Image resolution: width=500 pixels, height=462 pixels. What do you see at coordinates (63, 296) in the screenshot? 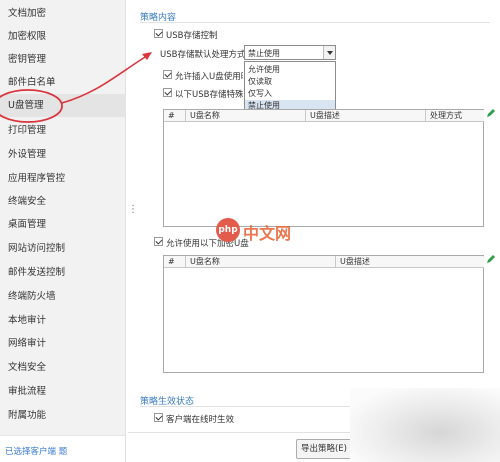
I see `sidebar-item-endpoint-firewall: 终端防火墙` at bounding box center [63, 296].